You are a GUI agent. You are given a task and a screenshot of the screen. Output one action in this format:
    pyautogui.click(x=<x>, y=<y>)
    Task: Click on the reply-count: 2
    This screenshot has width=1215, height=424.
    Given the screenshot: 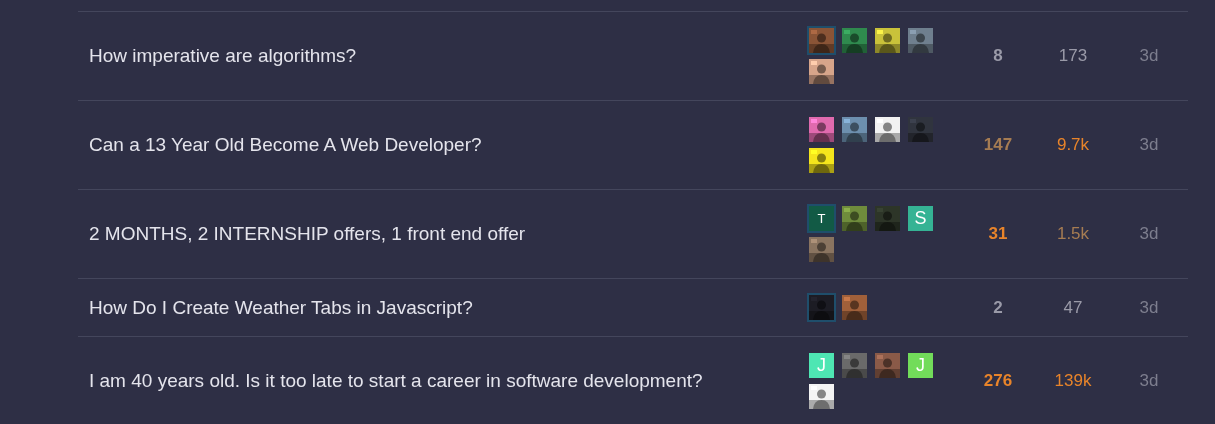 What is the action you would take?
    pyautogui.click(x=998, y=307)
    